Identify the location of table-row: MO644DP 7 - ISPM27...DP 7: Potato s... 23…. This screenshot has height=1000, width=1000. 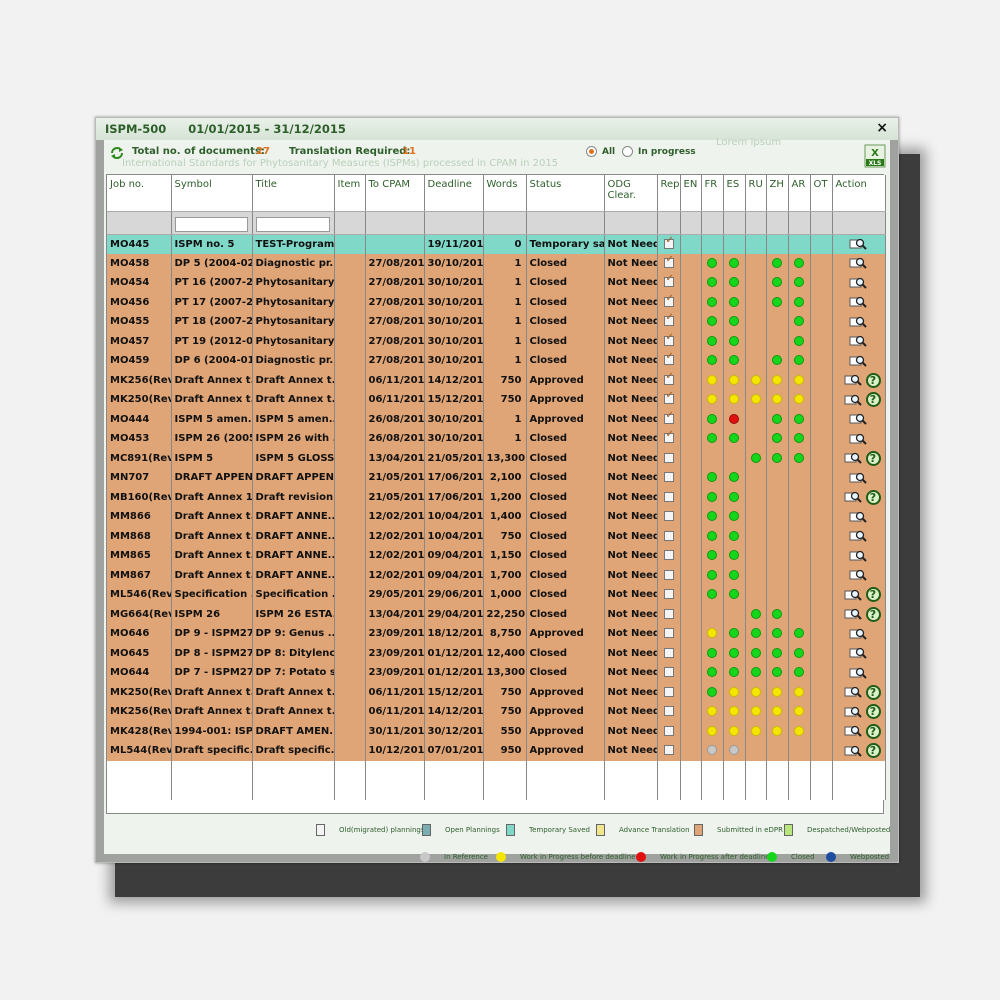
(496, 673).